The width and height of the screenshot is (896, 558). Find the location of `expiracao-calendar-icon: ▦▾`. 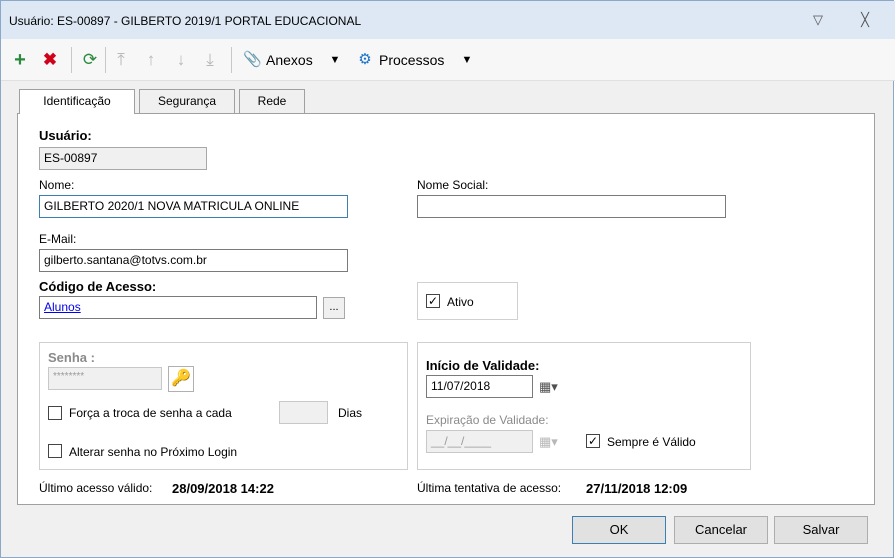

expiracao-calendar-icon: ▦▾ is located at coordinates (548, 441).